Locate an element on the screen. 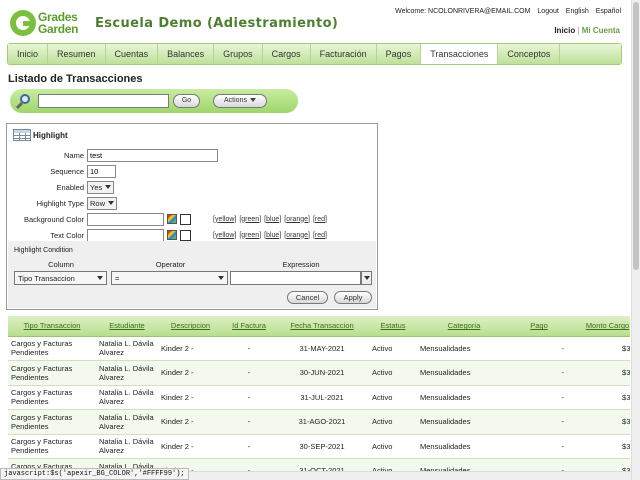 Image resolution: width=640 pixels, height=480 pixels. tab-cuentas: Cuentas is located at coordinates (132, 54).